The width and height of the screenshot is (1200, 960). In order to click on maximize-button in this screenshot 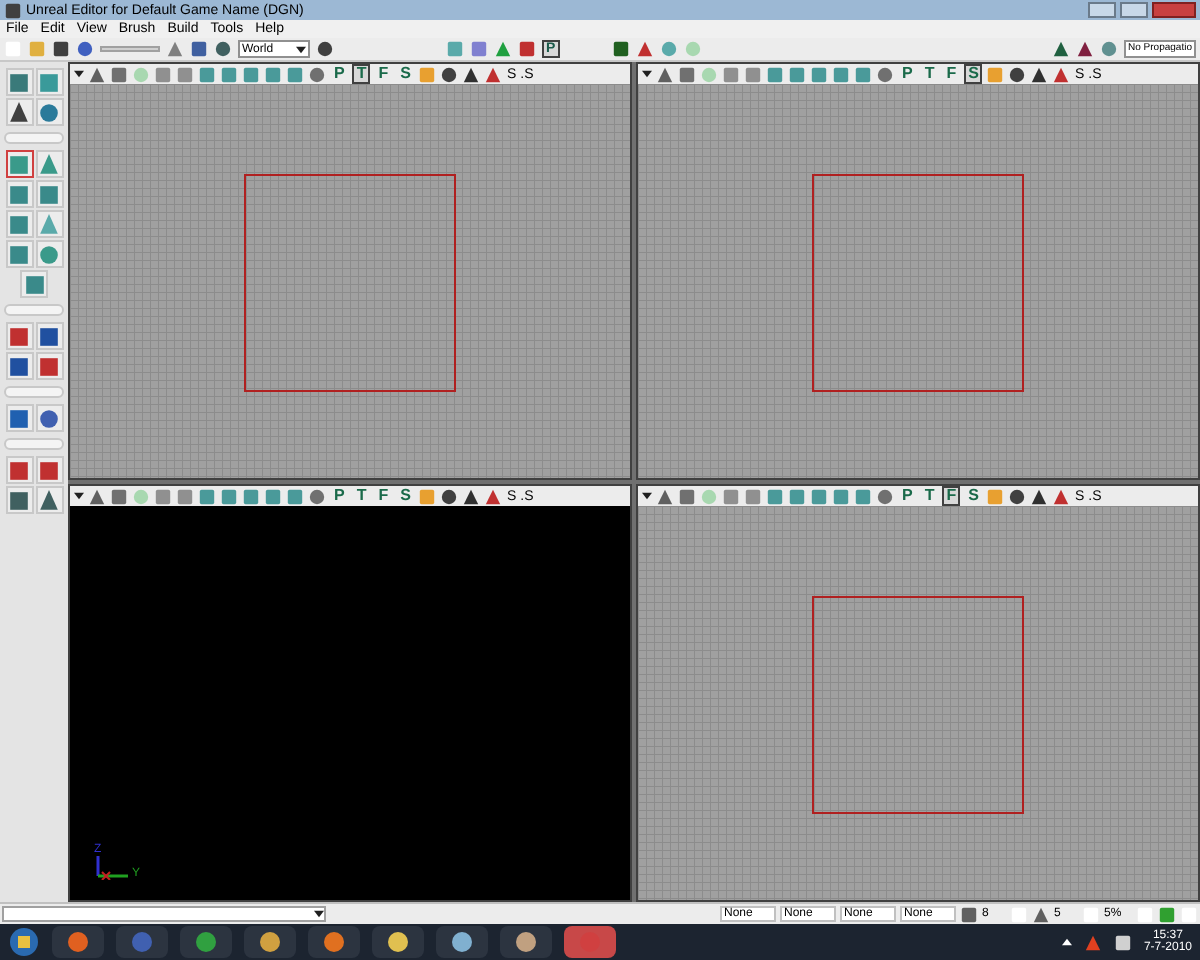, I will do `click(1134, 10)`.